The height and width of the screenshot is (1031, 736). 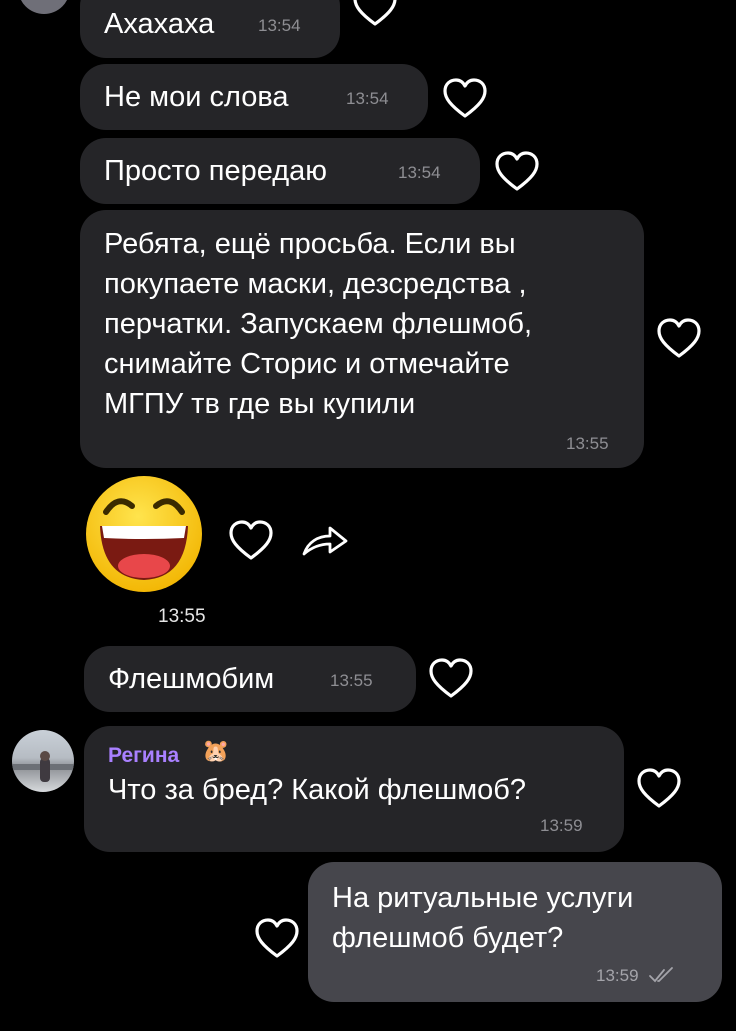 What do you see at coordinates (483, 898) in the screenshot?
I see `message-text-line: На ритуальные услуги` at bounding box center [483, 898].